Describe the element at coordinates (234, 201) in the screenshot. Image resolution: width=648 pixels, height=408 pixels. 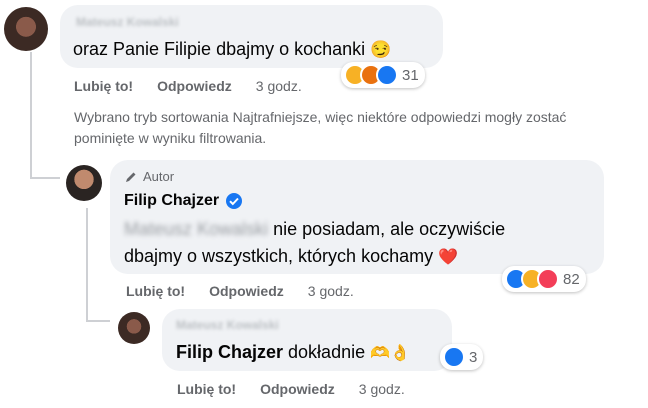
I see `verified-badge-icon` at that location.